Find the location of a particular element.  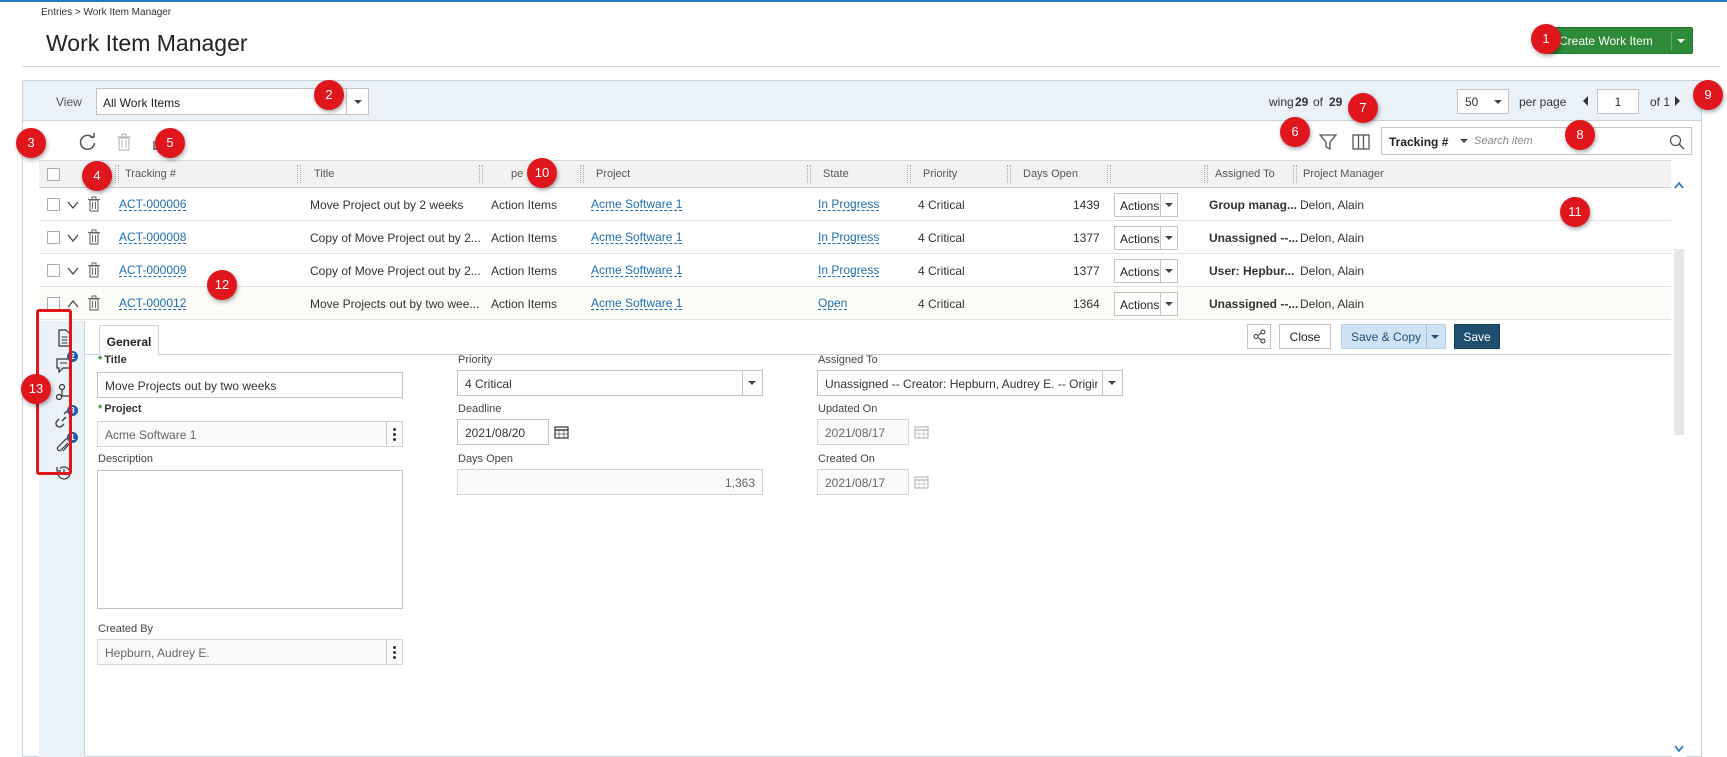

close-button: Close is located at coordinates (1305, 336).